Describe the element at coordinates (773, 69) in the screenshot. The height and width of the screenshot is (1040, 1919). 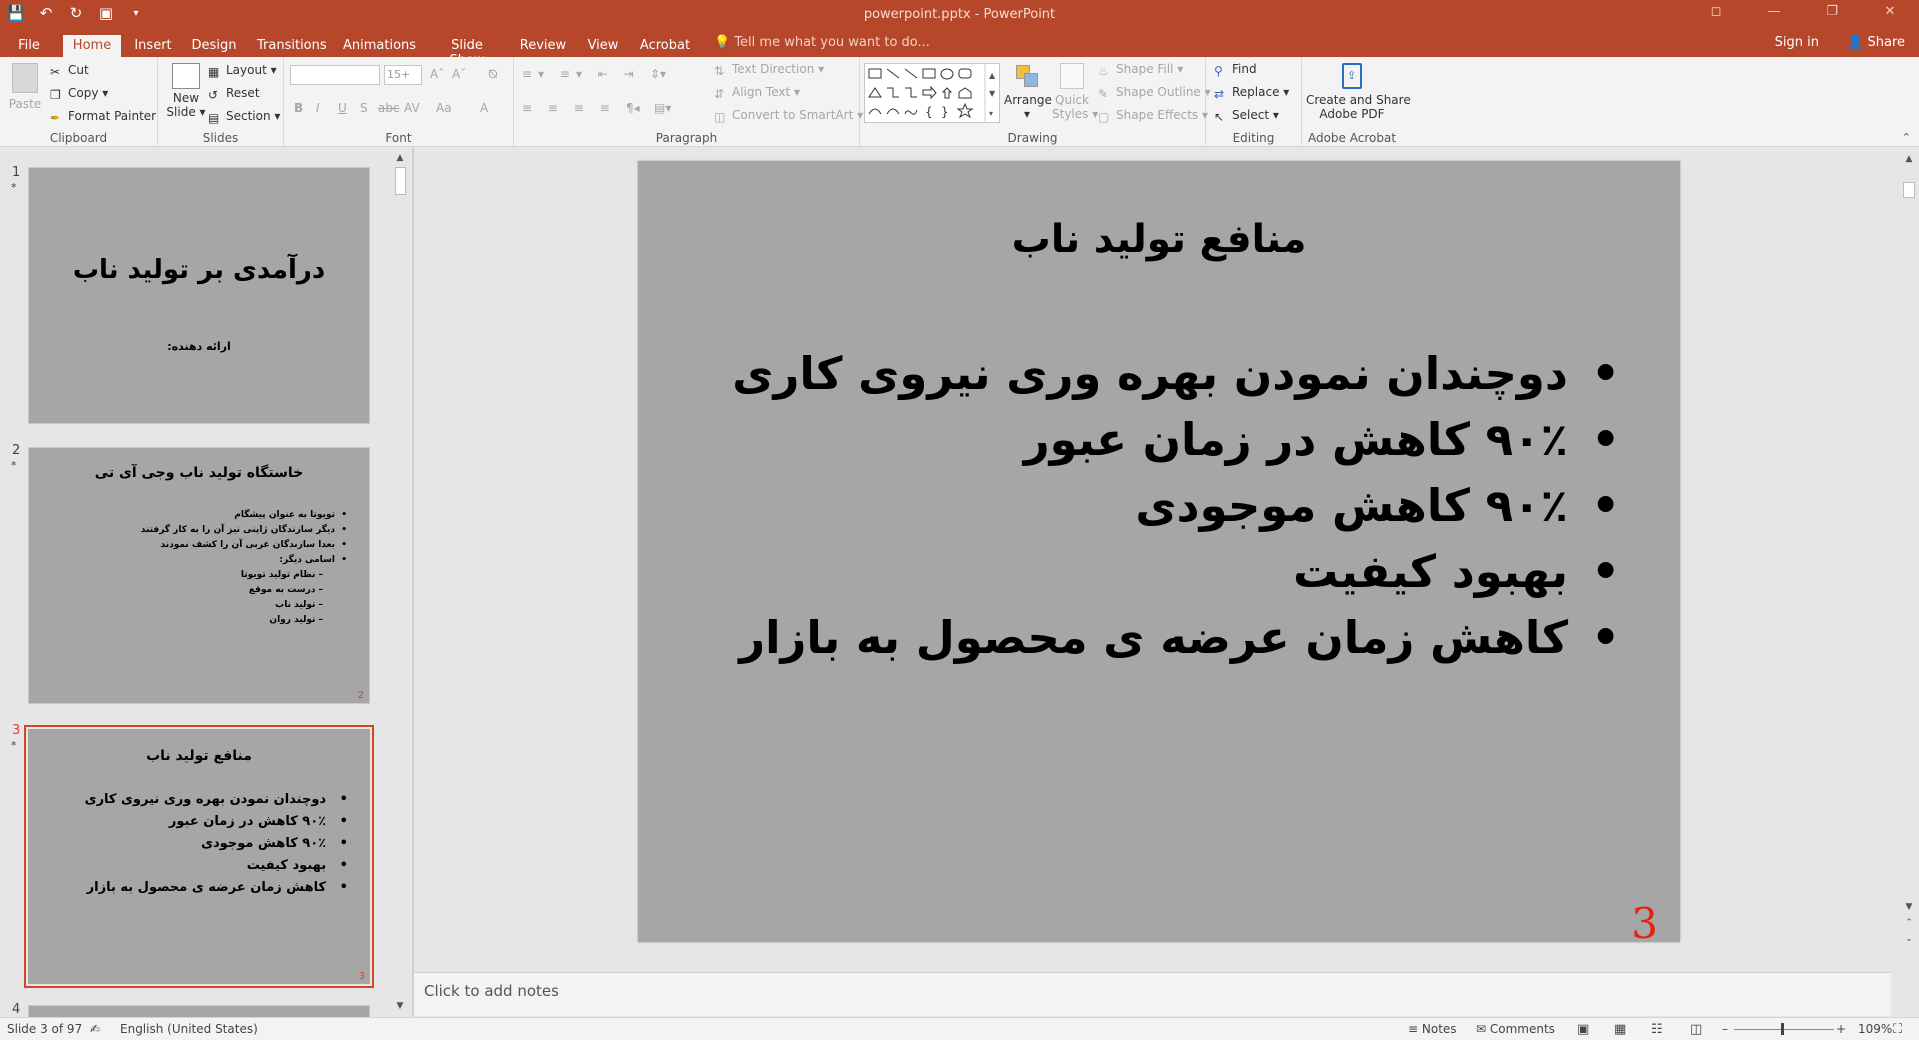
I see `text-direction-label: Text Direction` at that location.